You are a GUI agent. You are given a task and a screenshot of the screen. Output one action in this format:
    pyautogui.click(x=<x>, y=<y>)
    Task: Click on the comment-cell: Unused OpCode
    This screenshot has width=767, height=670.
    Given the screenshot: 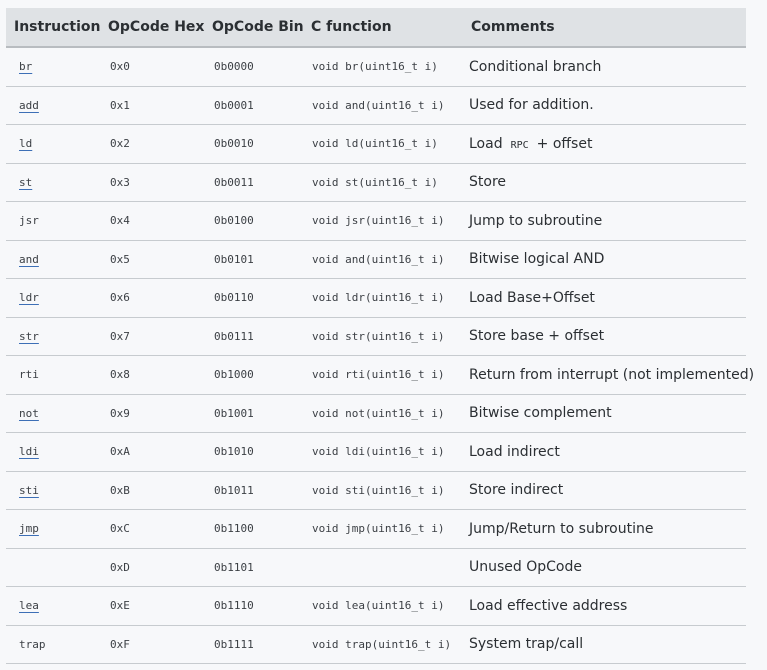 What is the action you would take?
    pyautogui.click(x=603, y=567)
    